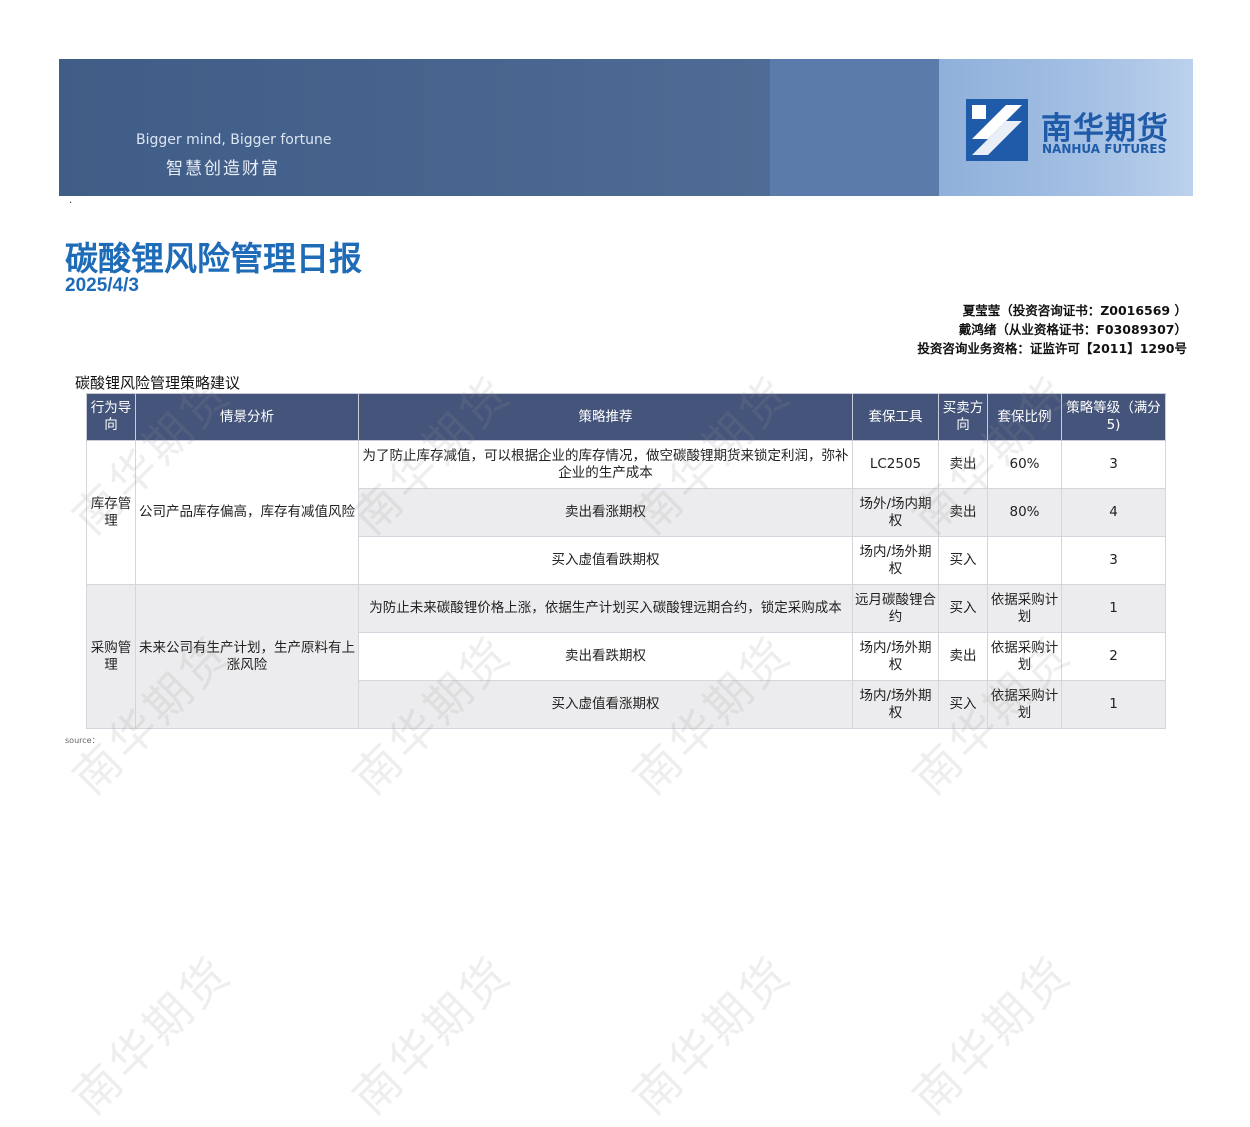 This screenshot has height=1127, width=1250. I want to click on header-strategy: 策略推荐, so click(605, 417).